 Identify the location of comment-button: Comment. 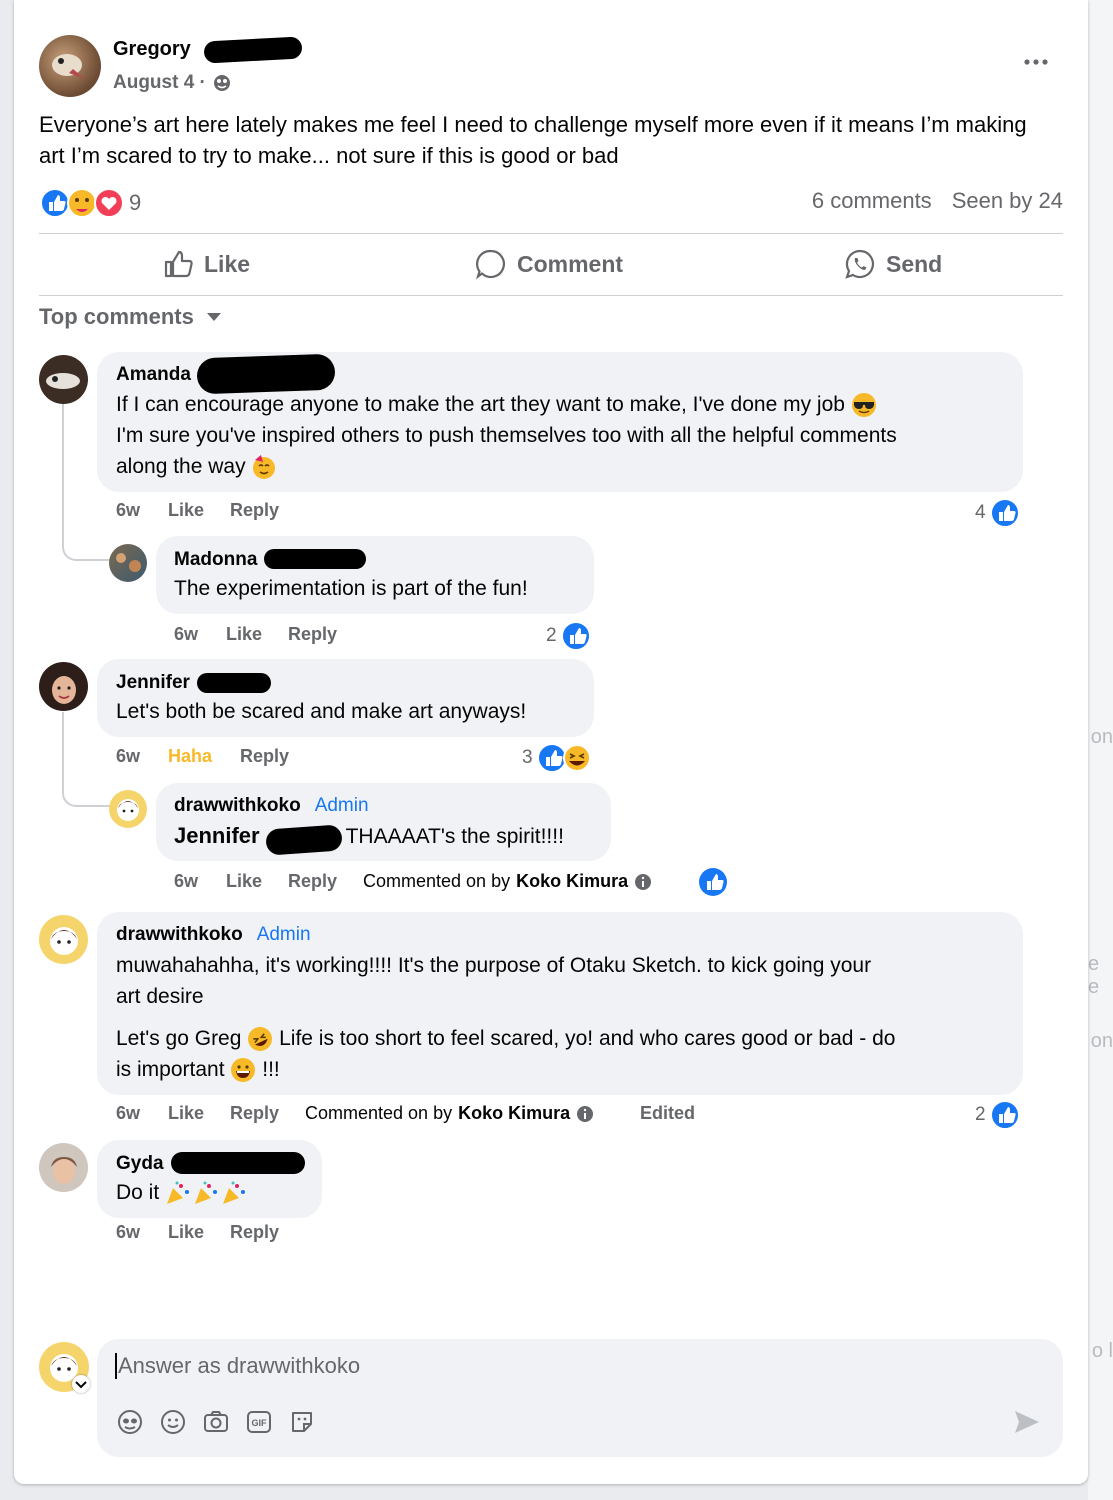
(549, 264).